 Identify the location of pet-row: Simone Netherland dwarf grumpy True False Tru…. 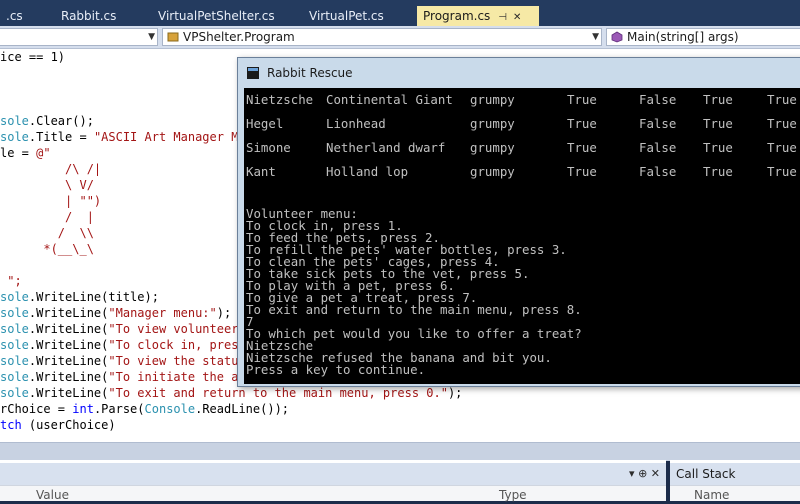
(523, 148).